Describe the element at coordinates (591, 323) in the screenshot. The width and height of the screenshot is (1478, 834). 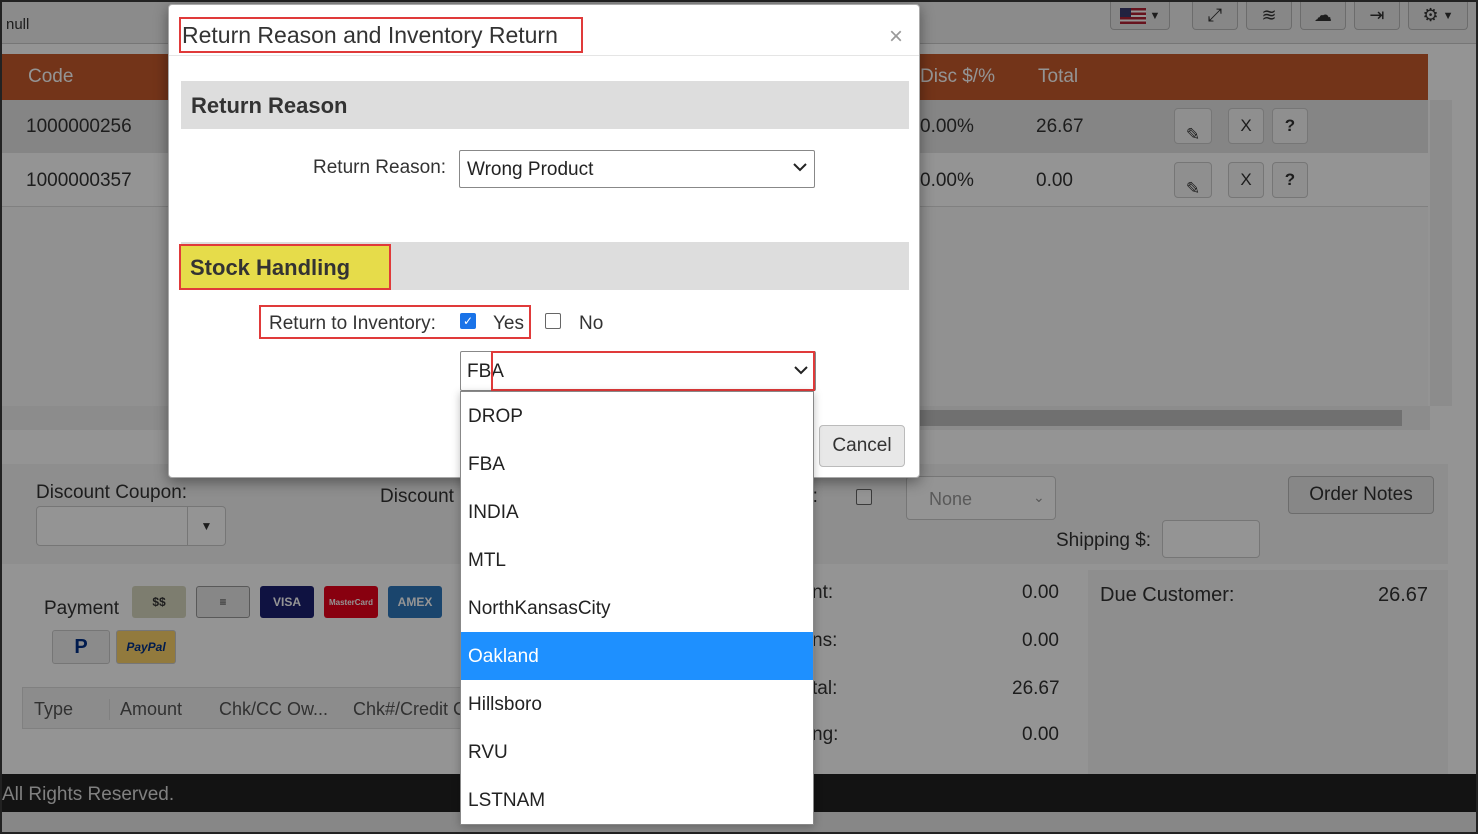
I see `no-label: No` at that location.